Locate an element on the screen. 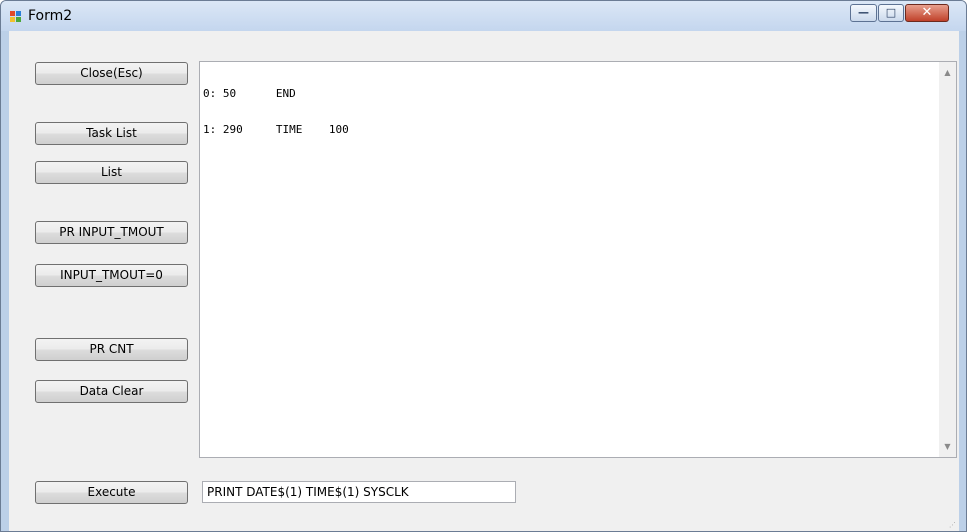 The image size is (967, 532). arrow-down-icon: ▼ is located at coordinates (947, 446).